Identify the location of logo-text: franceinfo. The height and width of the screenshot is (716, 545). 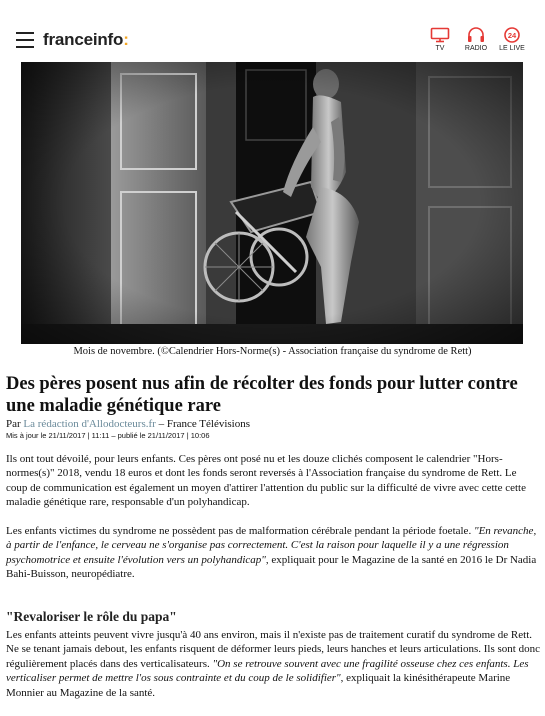
(83, 39).